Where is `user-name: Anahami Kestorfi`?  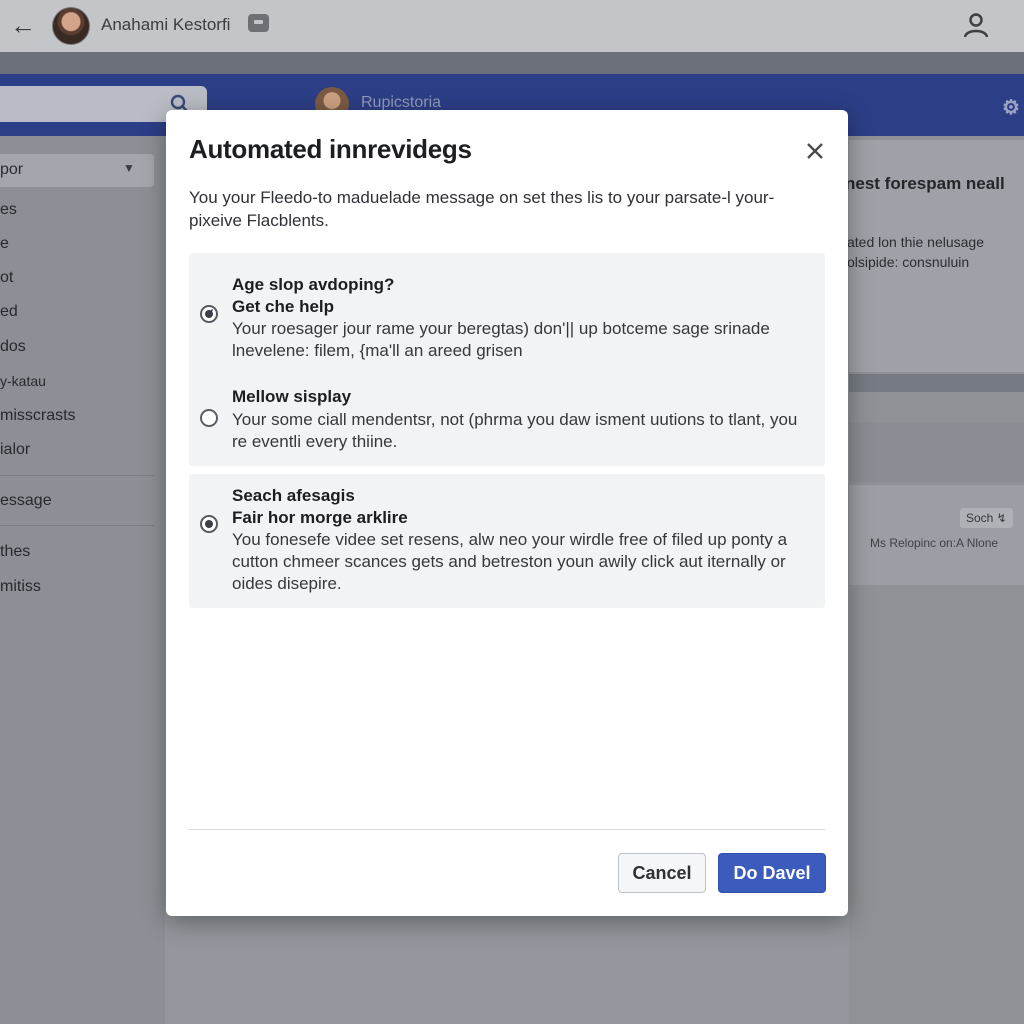
user-name: Anahami Kestorfi is located at coordinates (165, 25).